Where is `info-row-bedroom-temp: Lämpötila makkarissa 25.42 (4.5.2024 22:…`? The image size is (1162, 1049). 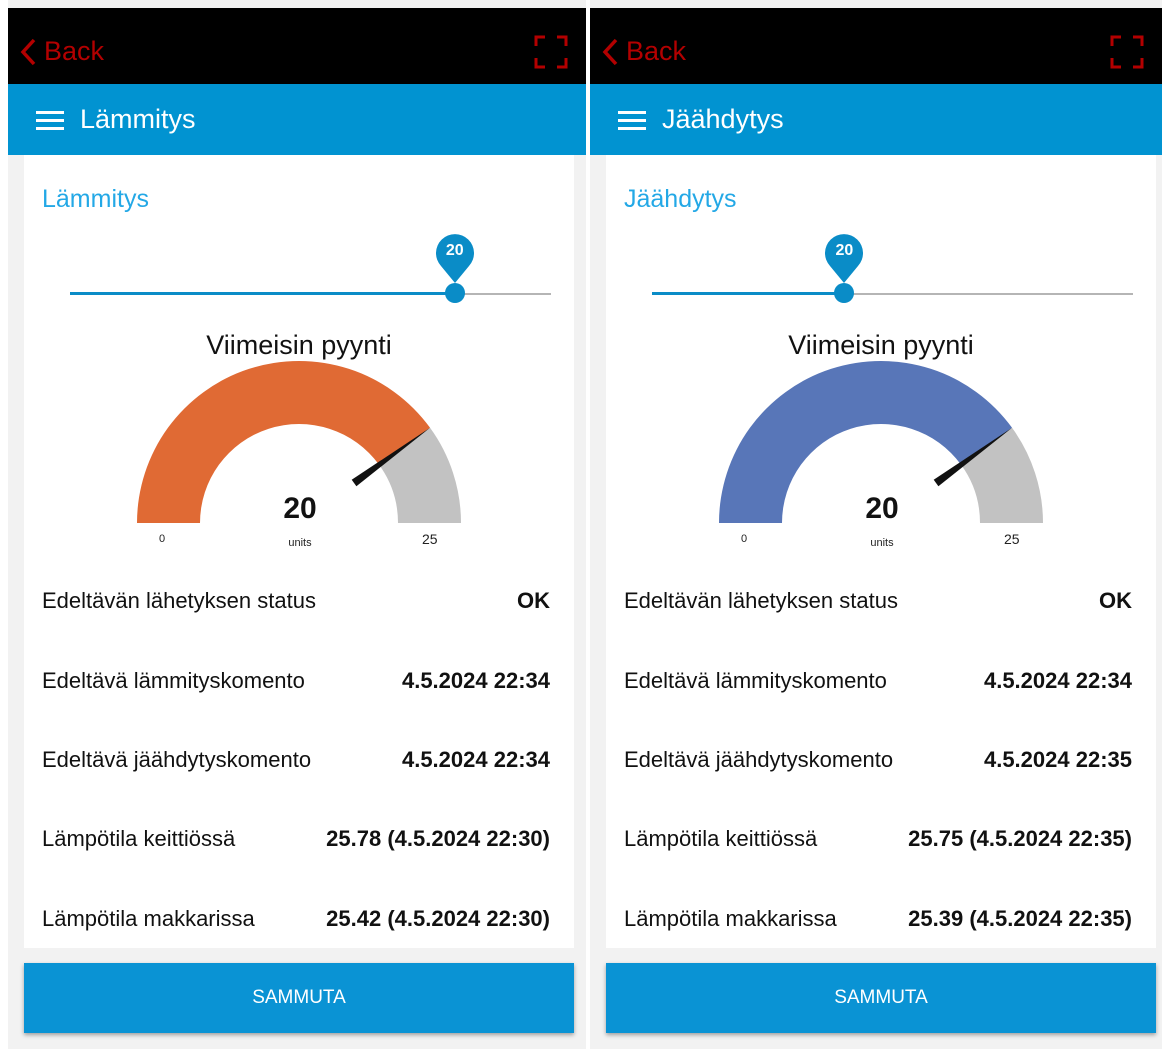 info-row-bedroom-temp: Lämpötila makkarissa 25.42 (4.5.2024 22:… is located at coordinates (296, 919).